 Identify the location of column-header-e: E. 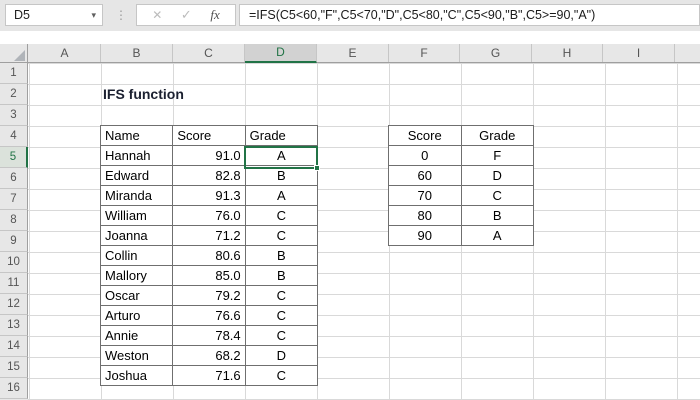
(353, 53).